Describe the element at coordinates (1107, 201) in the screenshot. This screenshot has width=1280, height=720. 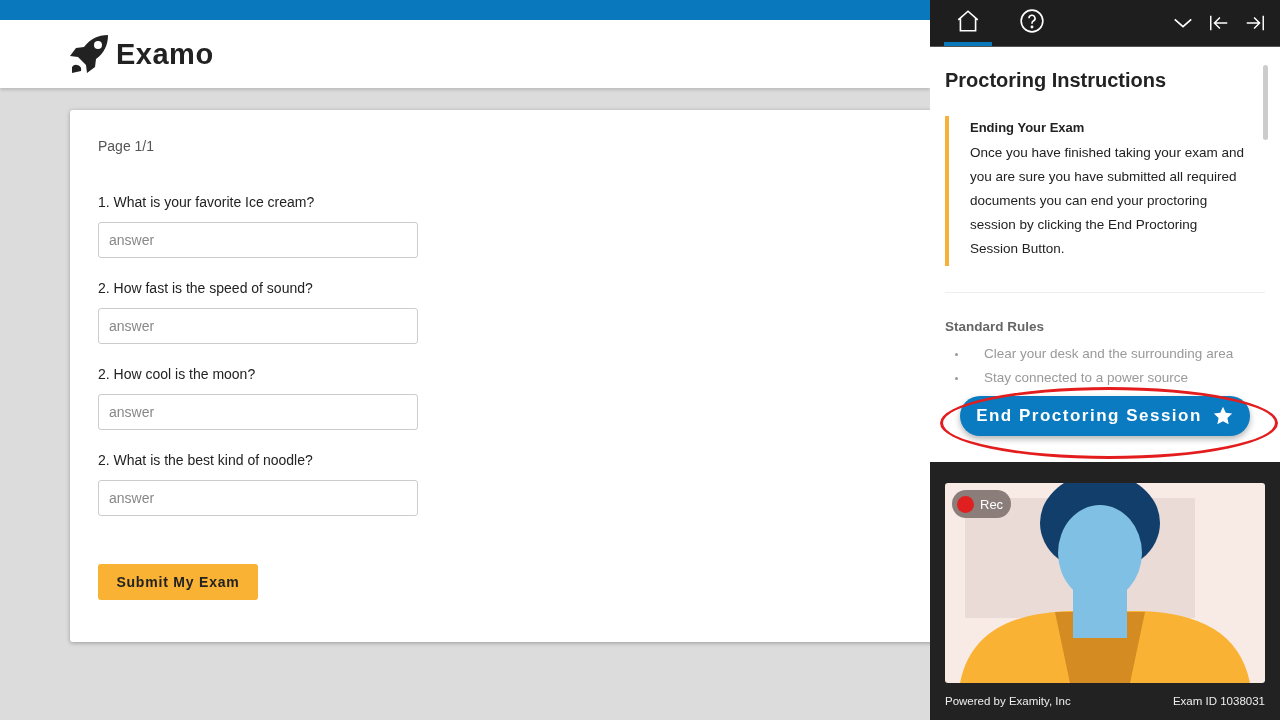
I see `callout-text: Once you have finished taking your exam and you are sure you have submitted all required documents you can end your proctoring session by clicking the End Proctoring Session Button.` at that location.